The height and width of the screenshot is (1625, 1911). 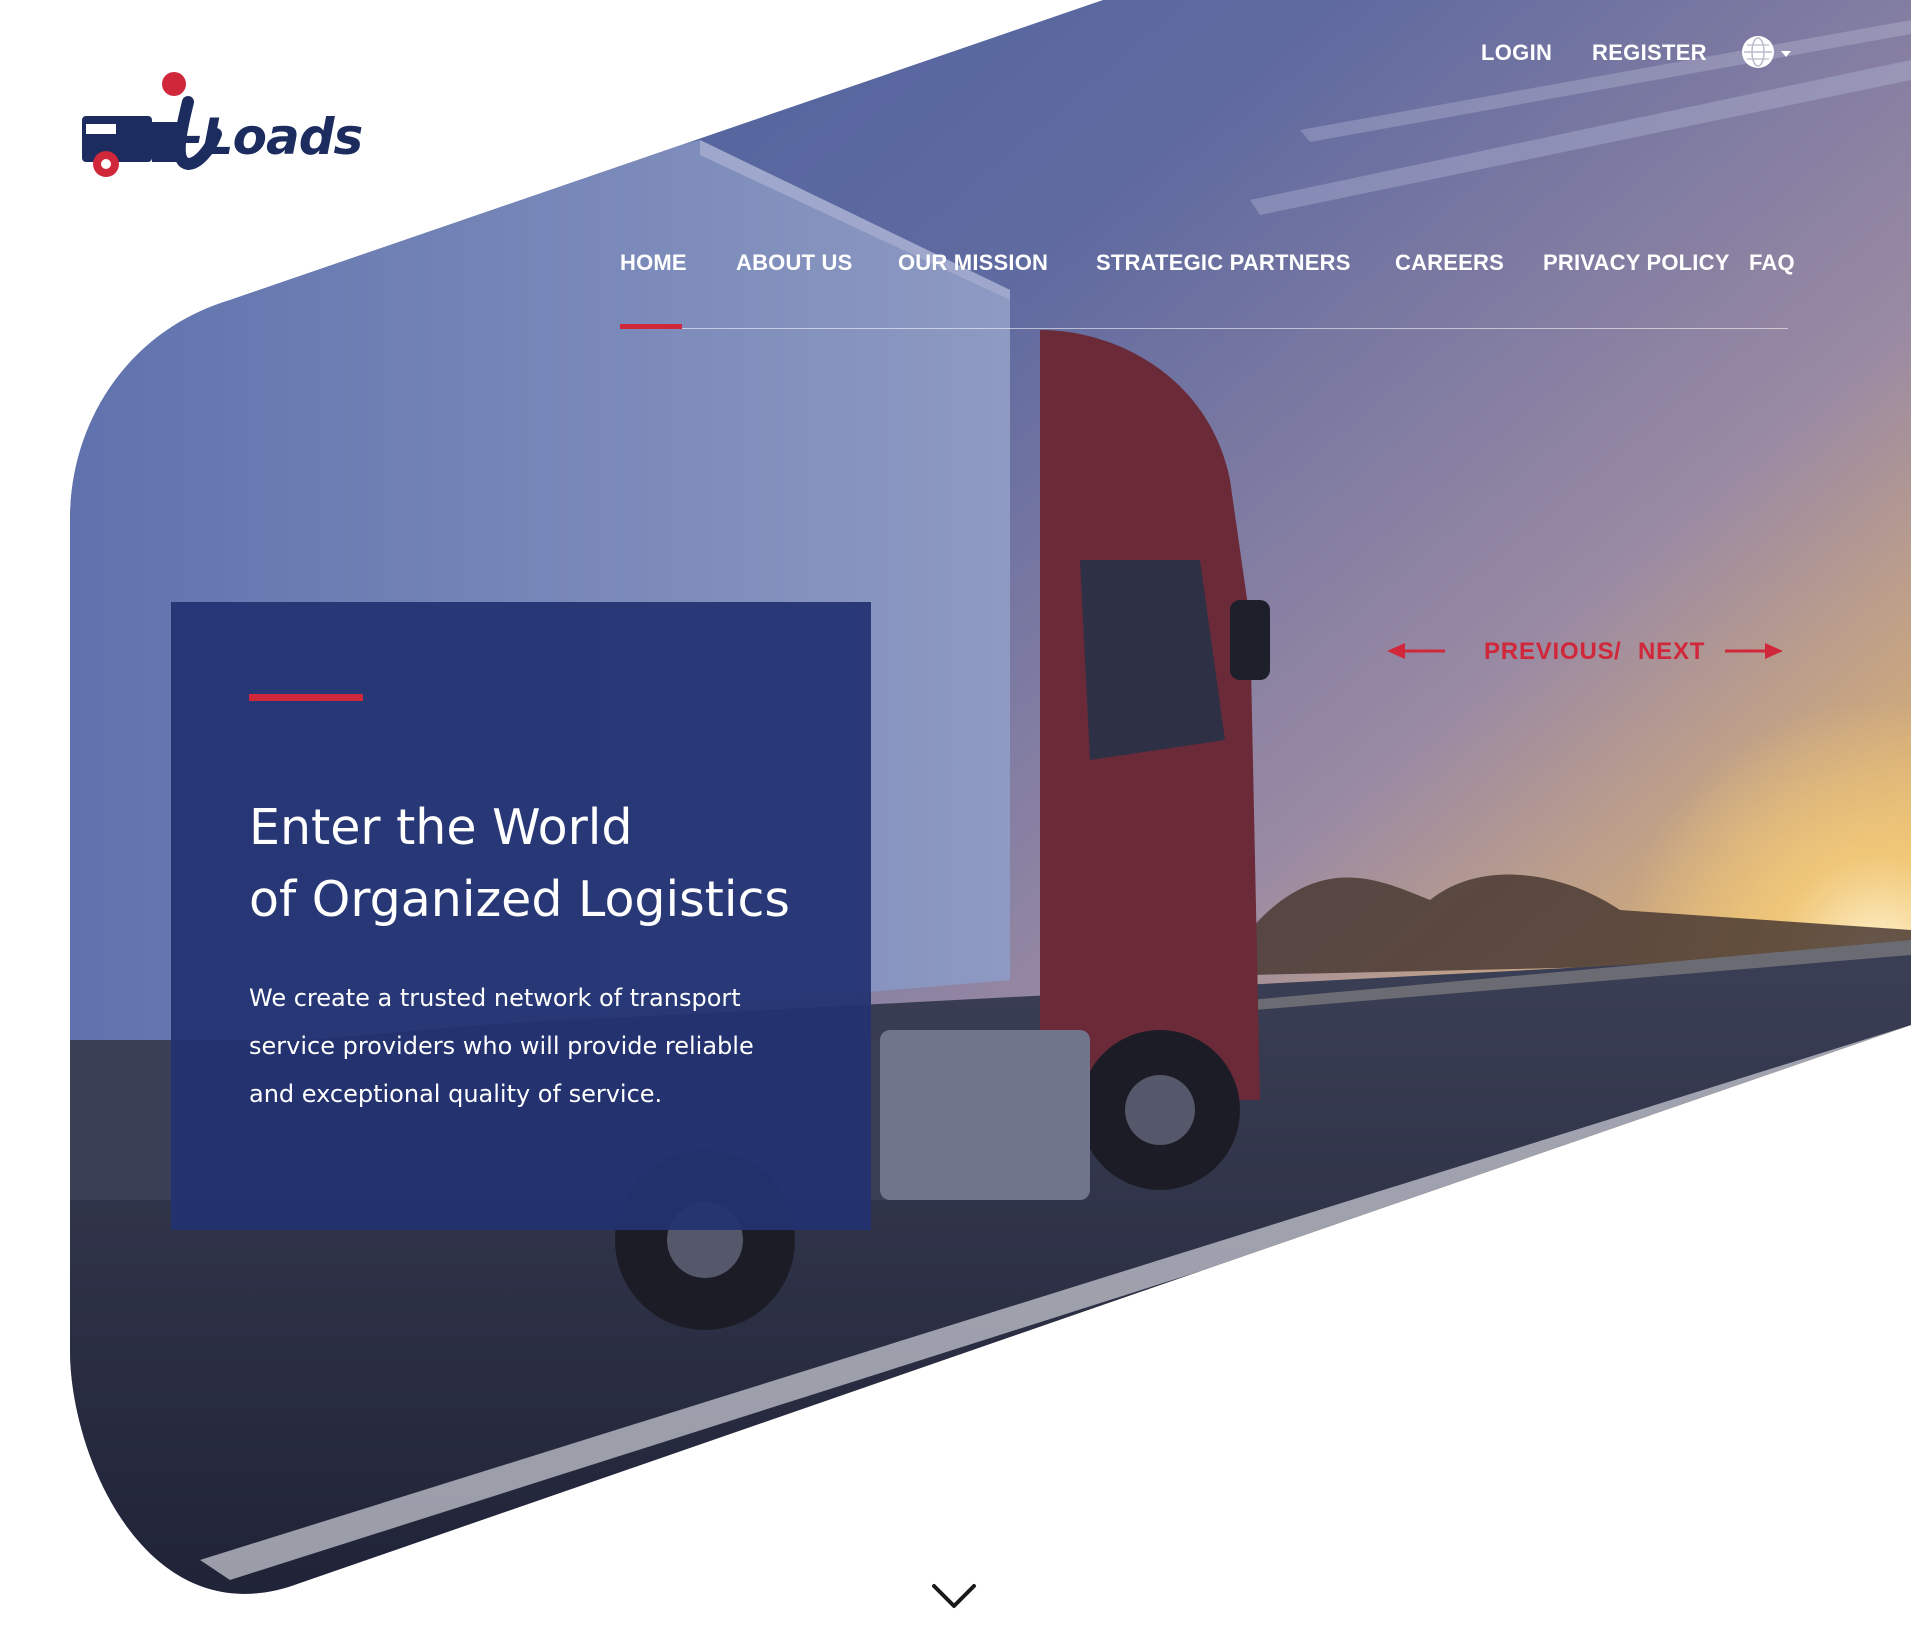 I want to click on nav-item-careers: CAREERS, so click(x=1449, y=263).